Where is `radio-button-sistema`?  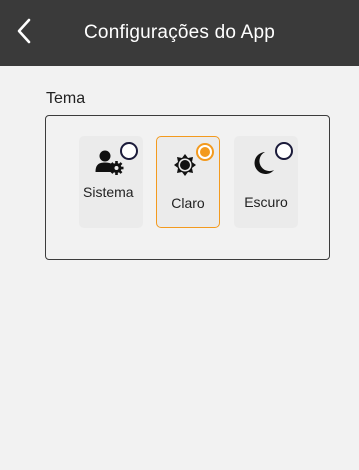 radio-button-sistema is located at coordinates (129, 151).